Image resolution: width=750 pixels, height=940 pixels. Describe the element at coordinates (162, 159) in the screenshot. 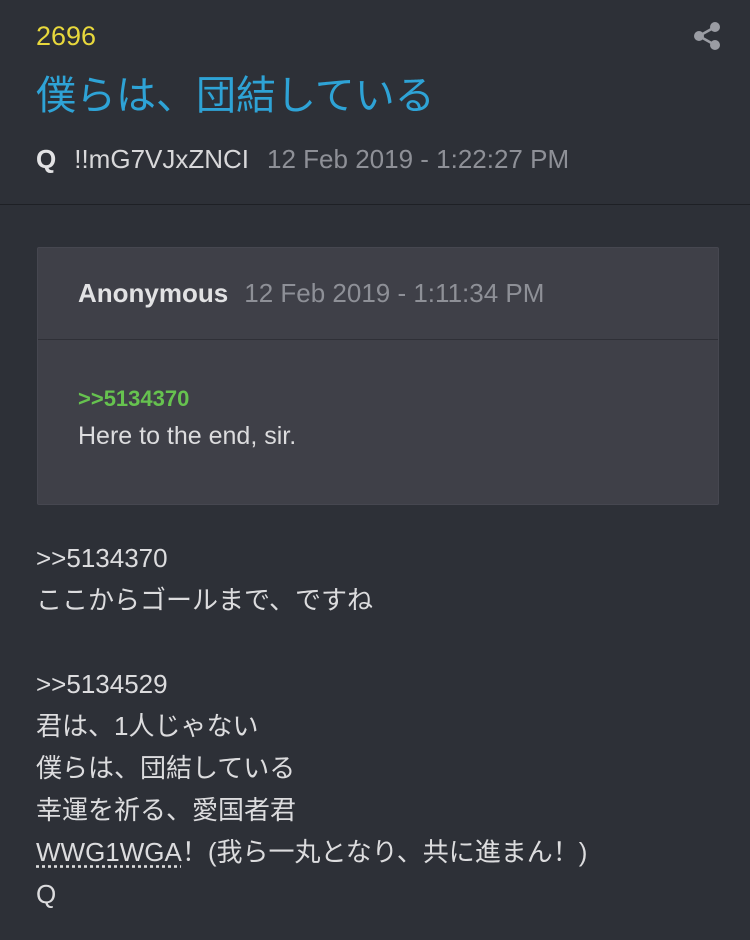

I see `post-tripcode: !!mG7VJxZNCI` at that location.